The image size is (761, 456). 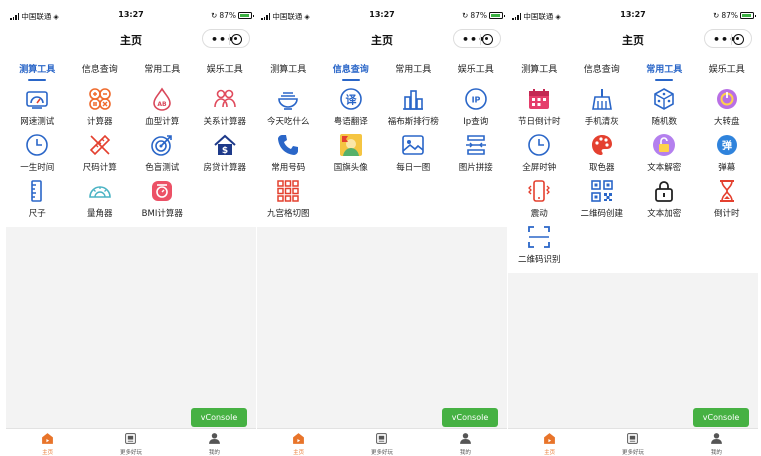 I want to click on tool-item: IP Ip查询, so click(x=476, y=106).